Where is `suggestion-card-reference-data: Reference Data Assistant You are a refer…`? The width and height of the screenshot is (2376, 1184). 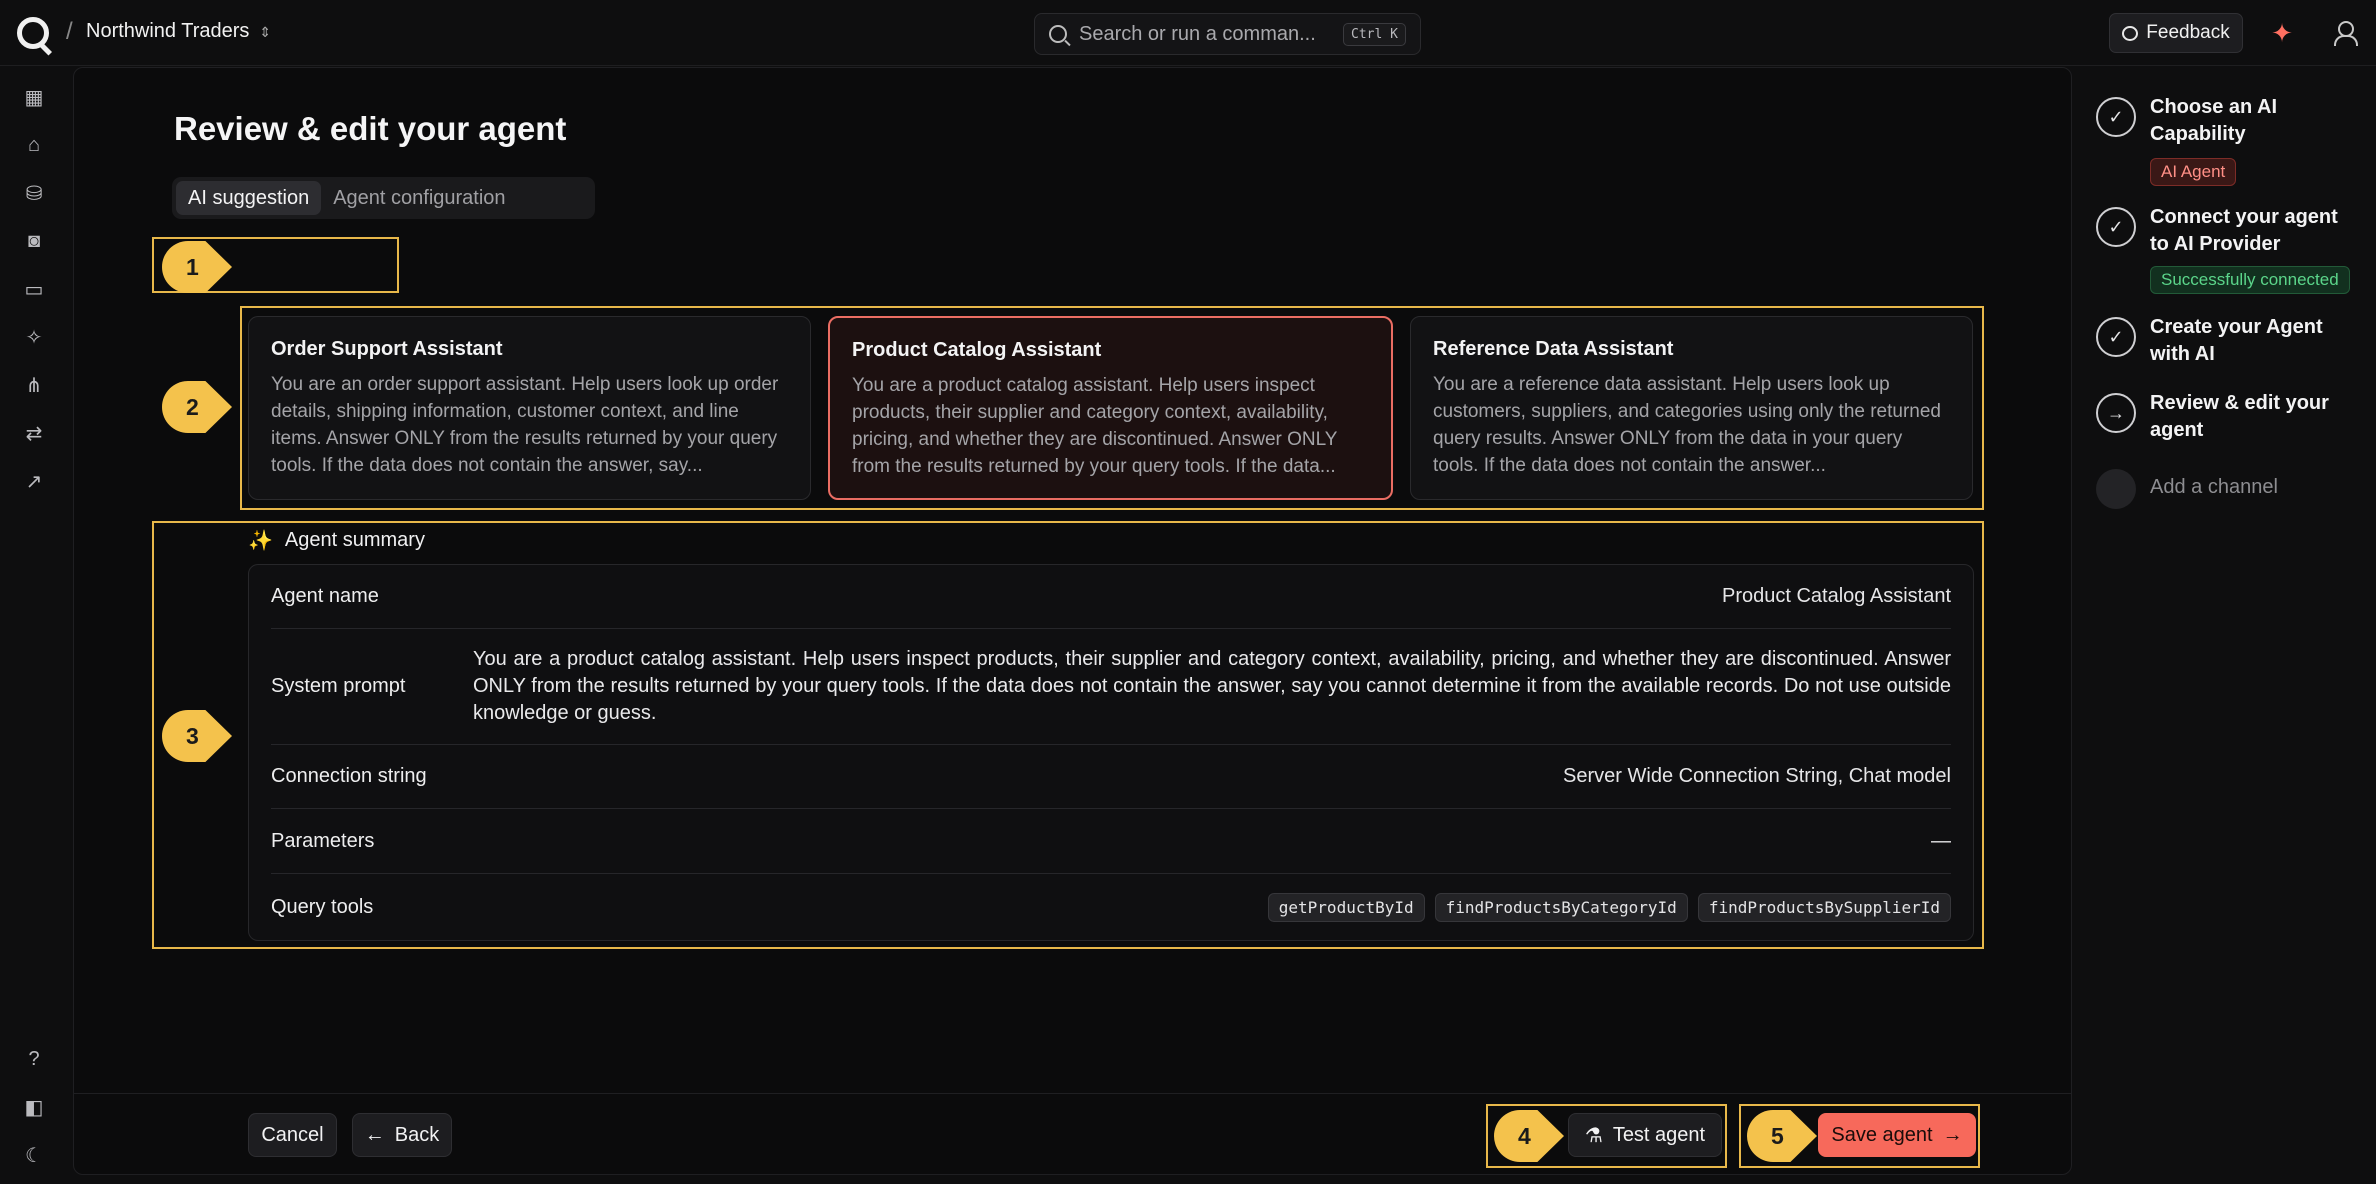
suggestion-card-reference-data: Reference Data Assistant You are a refer… is located at coordinates (1691, 408).